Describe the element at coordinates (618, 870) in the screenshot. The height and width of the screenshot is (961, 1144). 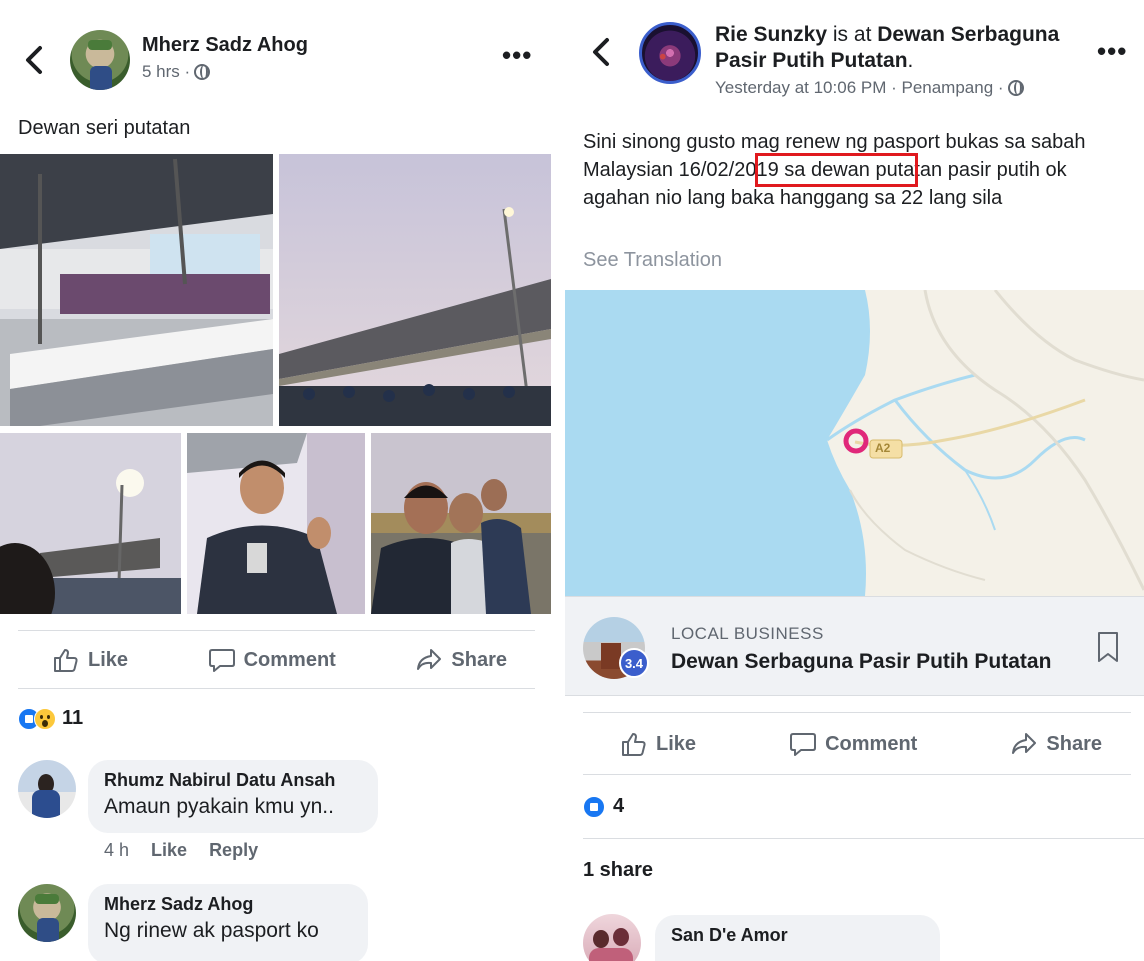
I see `share-count: 1 share` at that location.